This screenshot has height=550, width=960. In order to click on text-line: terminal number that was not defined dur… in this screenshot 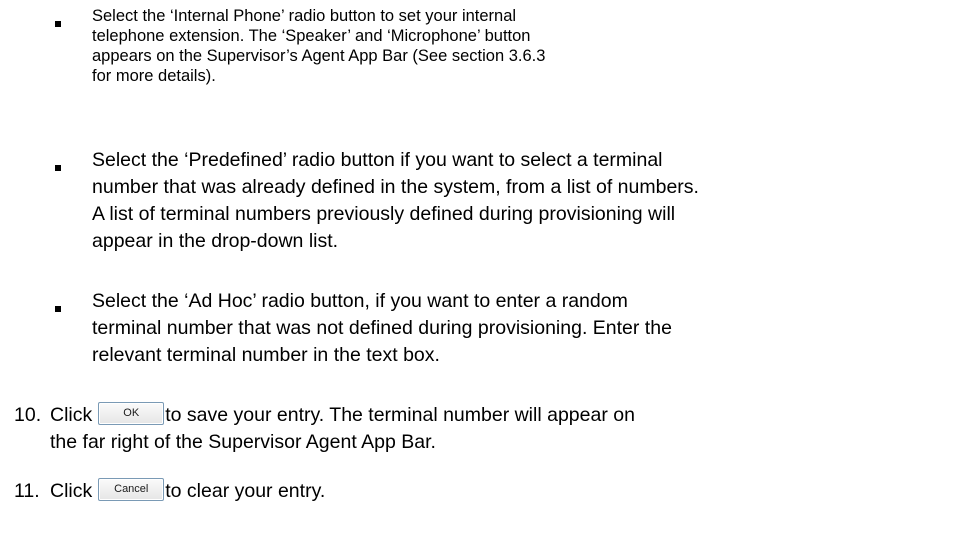, I will do `click(382, 328)`.